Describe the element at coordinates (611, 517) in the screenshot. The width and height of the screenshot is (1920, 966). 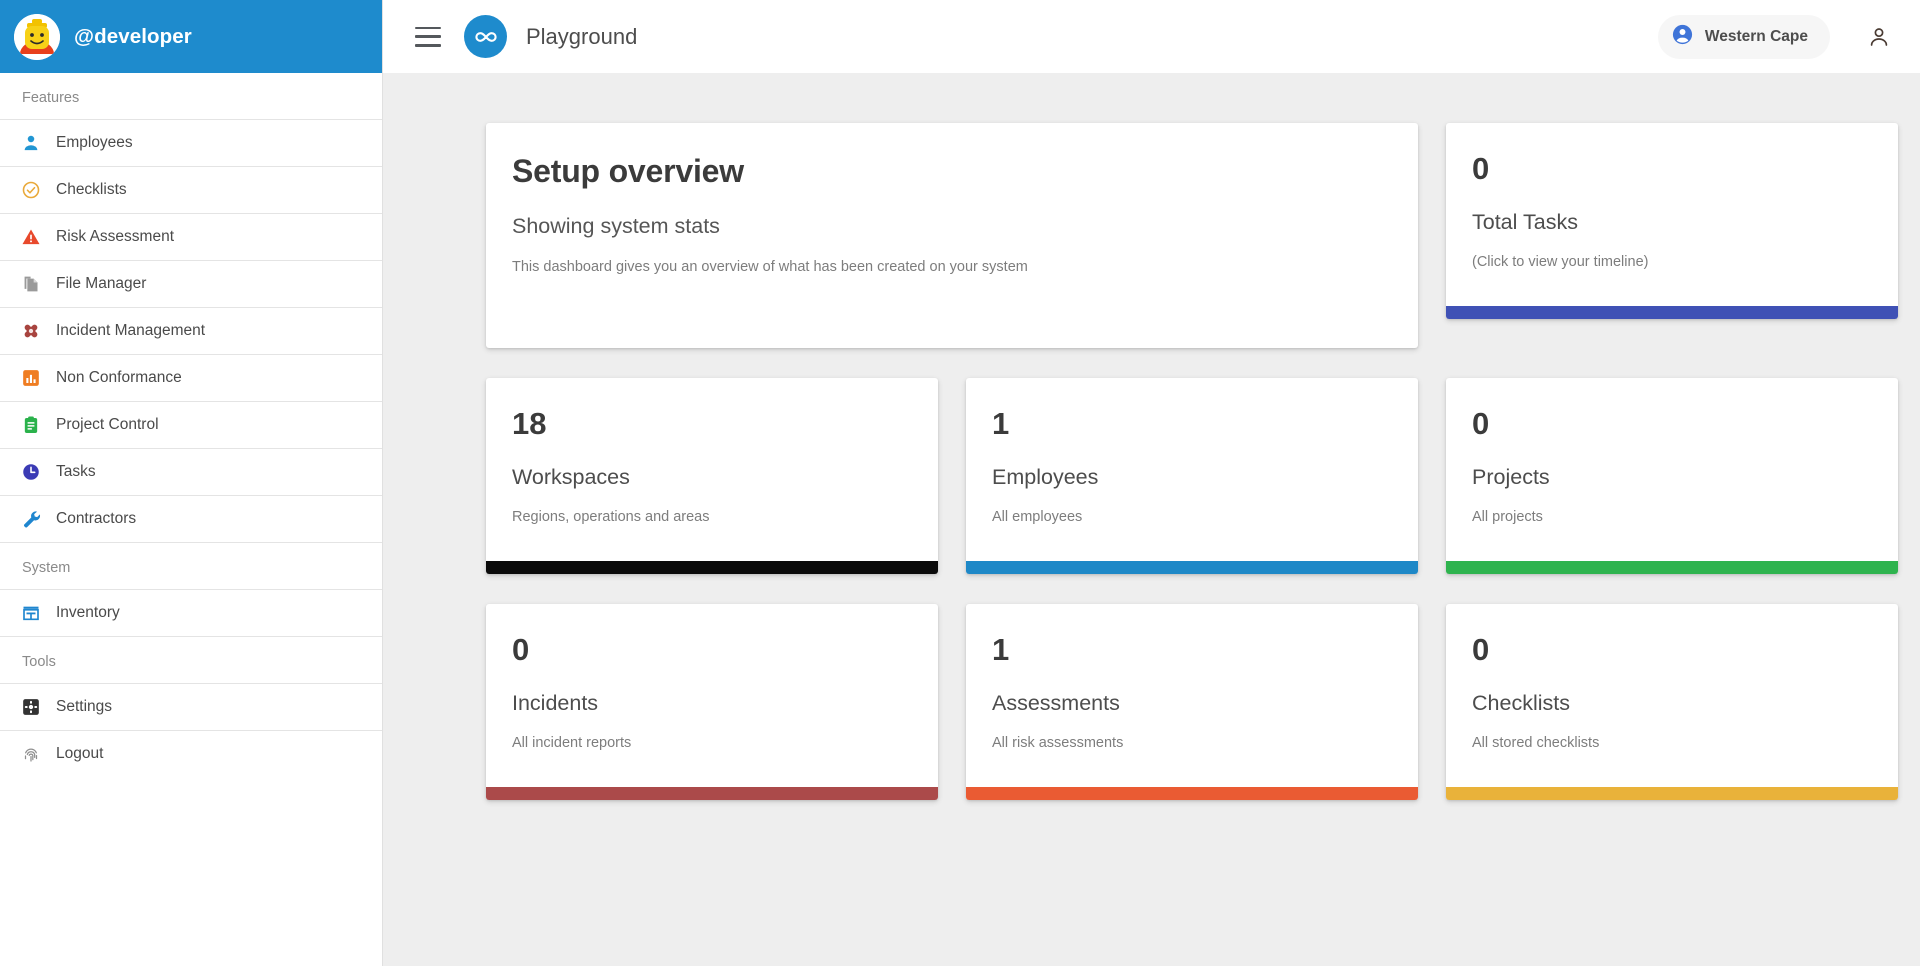
I see `stat-description: Regions, operations and areas` at that location.